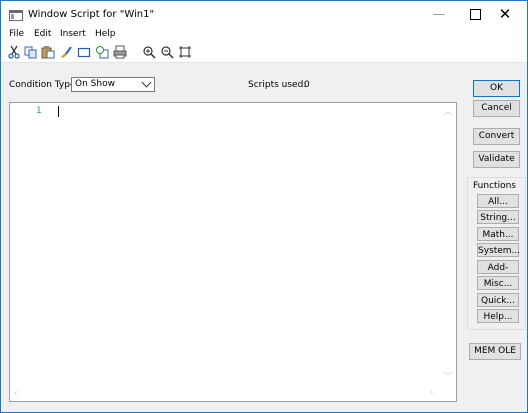  I want to click on close-button: ✕, so click(505, 14).